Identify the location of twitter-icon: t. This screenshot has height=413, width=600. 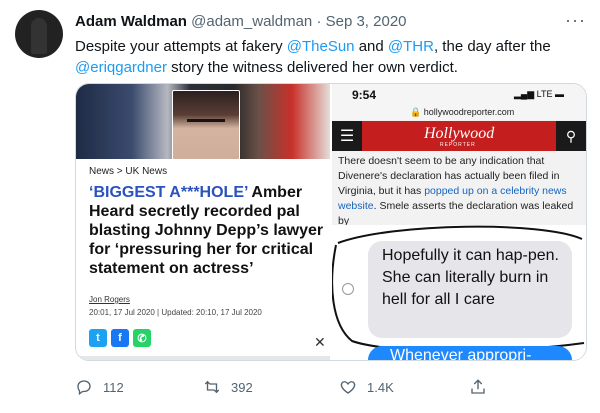
(98, 338).